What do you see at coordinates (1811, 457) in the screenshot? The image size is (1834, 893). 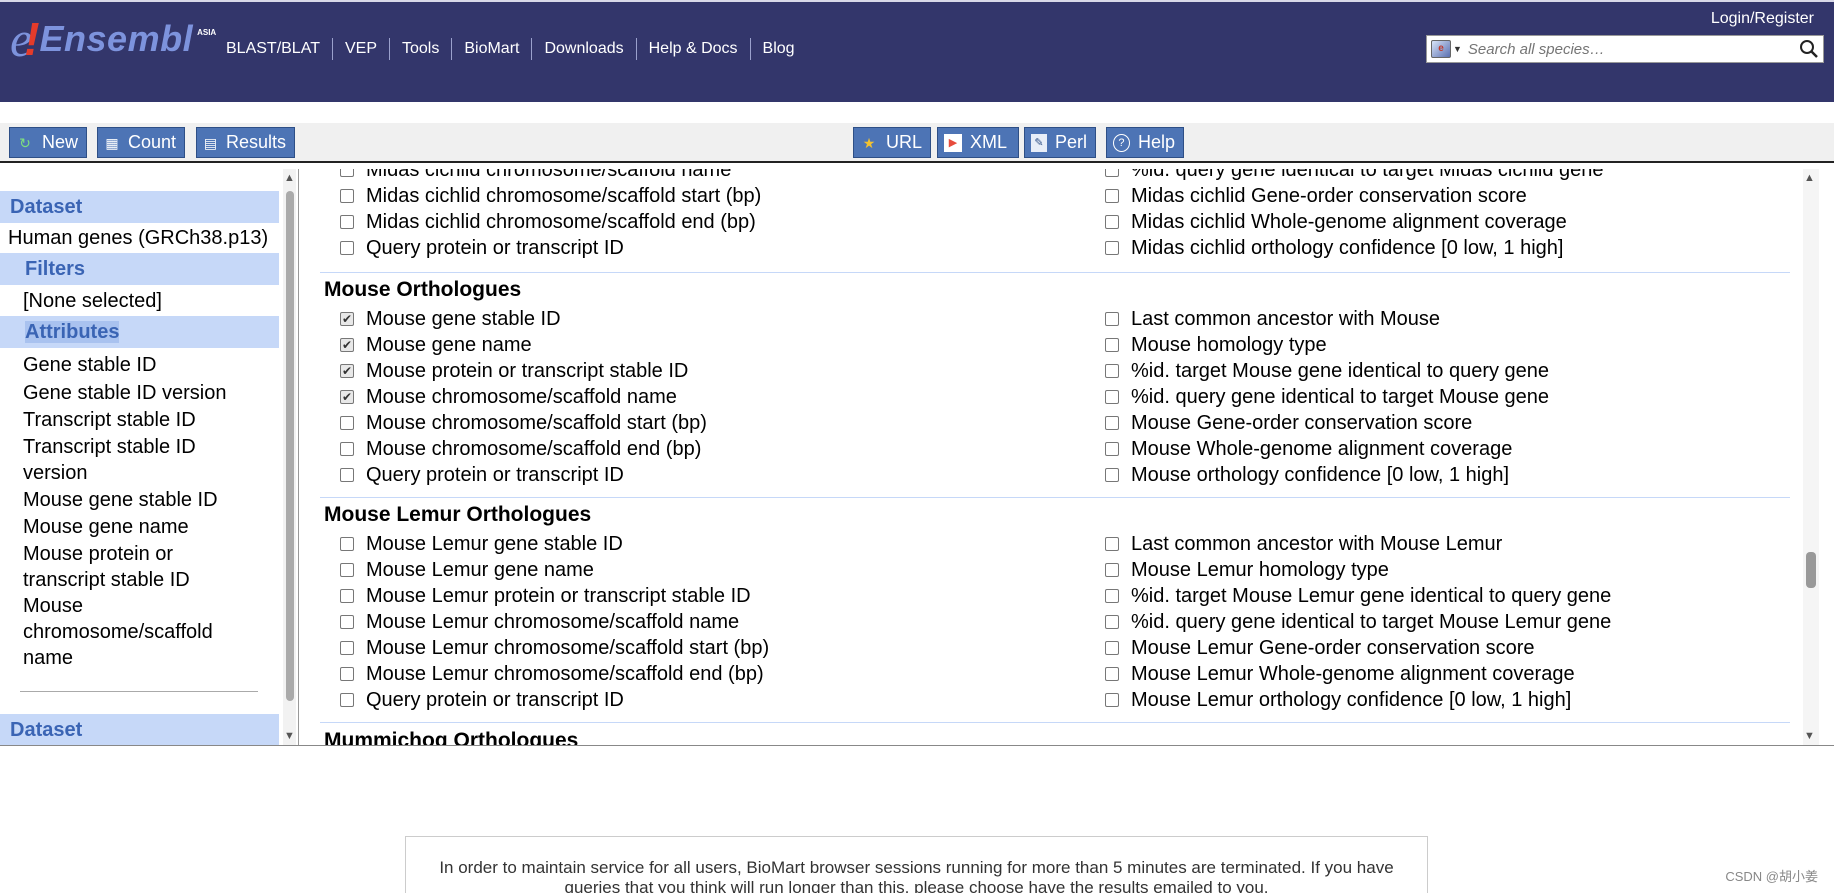 I see `attribute-panel-scrollbar` at bounding box center [1811, 457].